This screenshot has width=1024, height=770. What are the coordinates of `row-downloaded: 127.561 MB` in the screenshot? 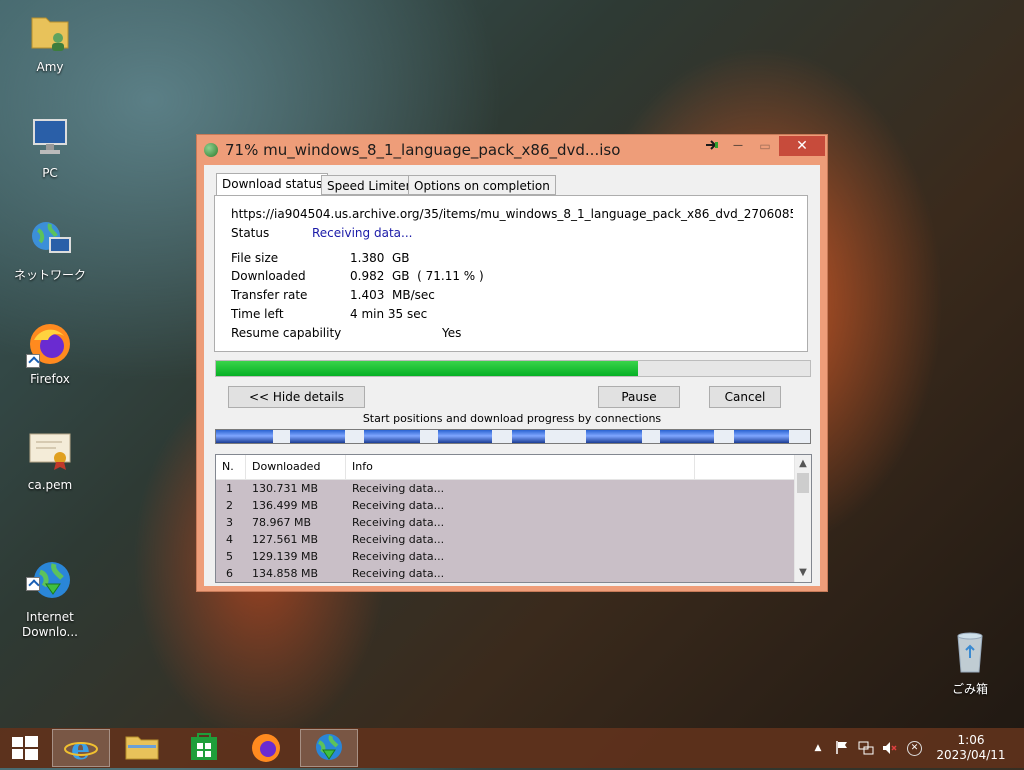 It's located at (285, 539).